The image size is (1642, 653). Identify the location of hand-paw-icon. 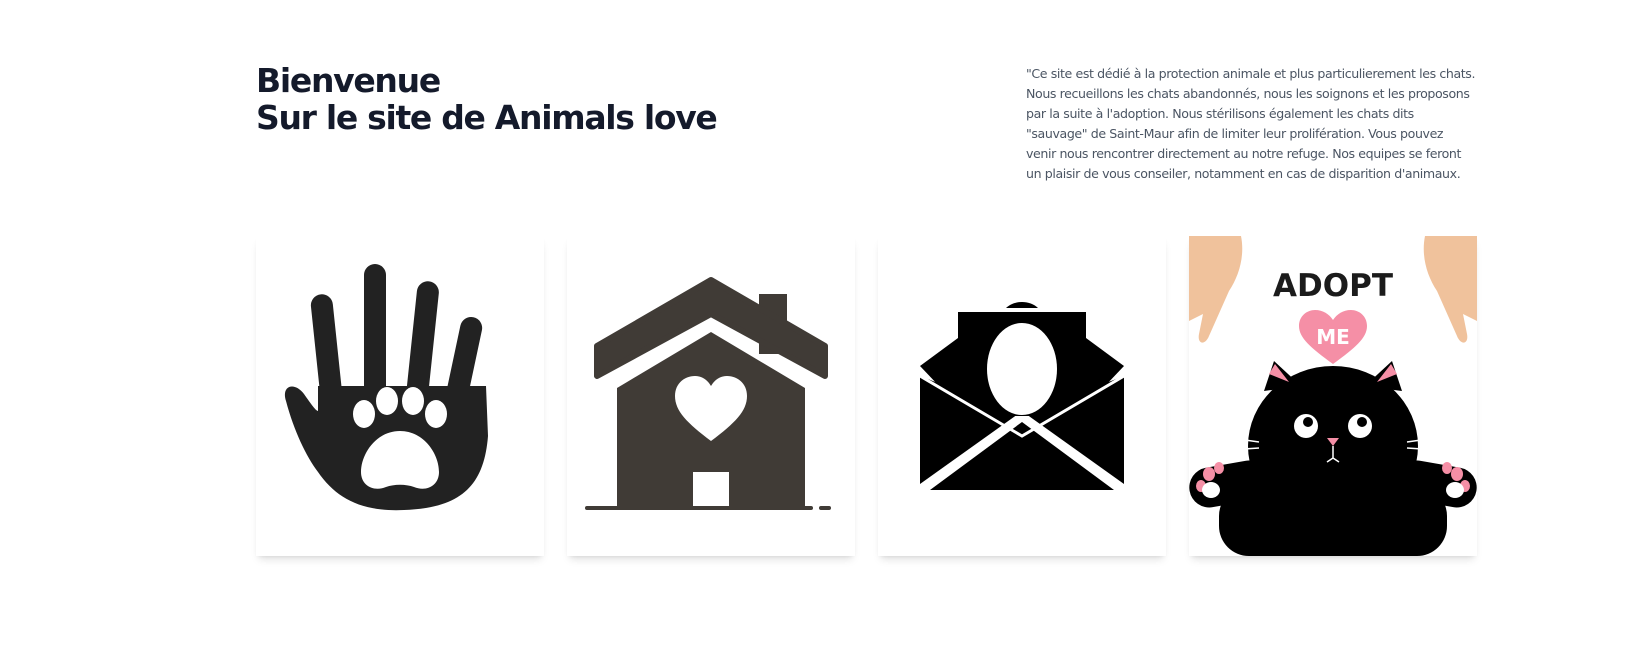
(386, 387).